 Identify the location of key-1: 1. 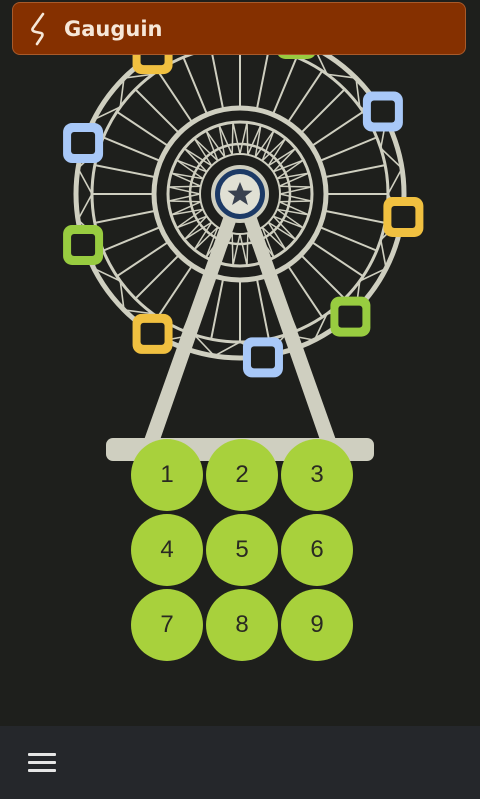
(167, 475).